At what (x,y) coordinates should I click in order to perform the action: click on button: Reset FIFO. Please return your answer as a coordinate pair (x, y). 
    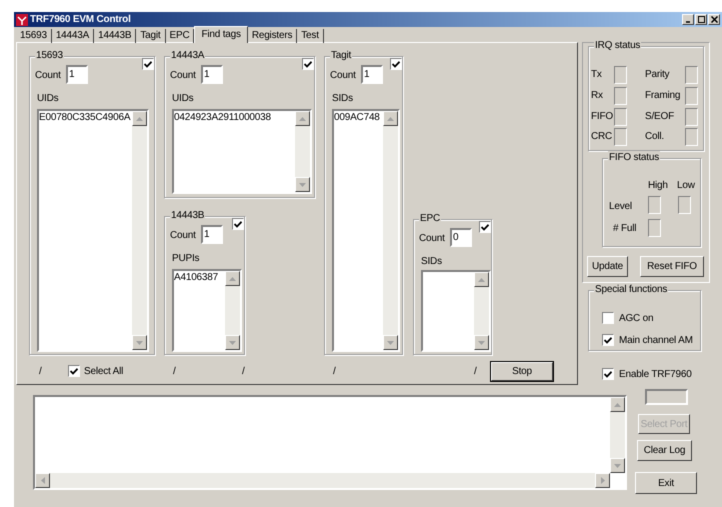
    Looking at the image, I should click on (672, 266).